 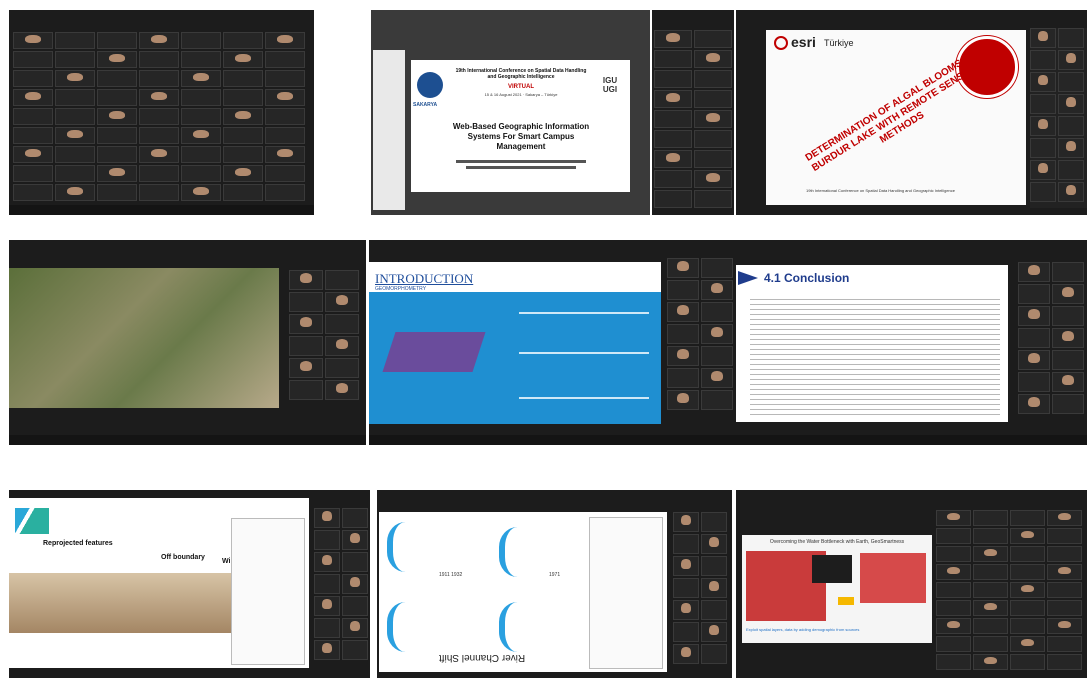 I want to click on participants-panel, so click(x=341, y=112).